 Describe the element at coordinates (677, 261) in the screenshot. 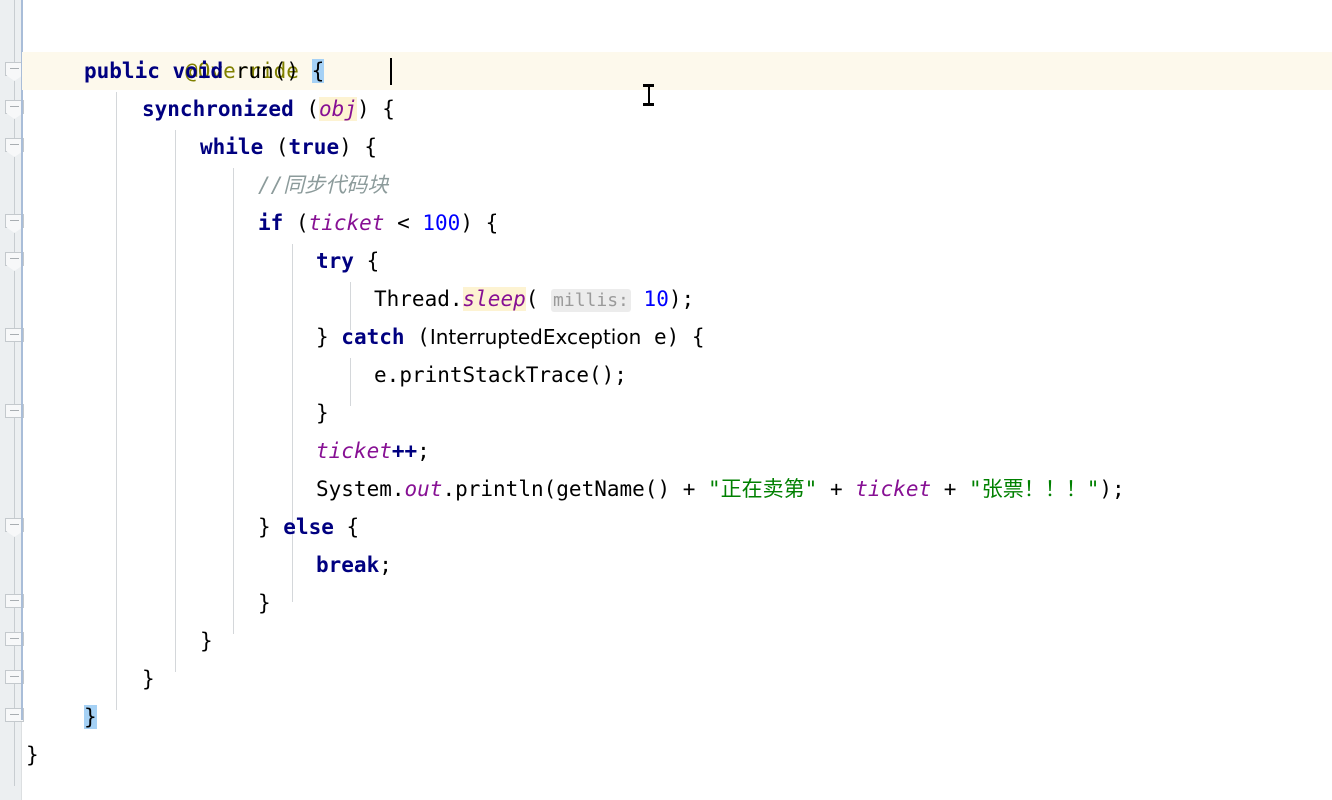

I see `code-line: try {` at that location.